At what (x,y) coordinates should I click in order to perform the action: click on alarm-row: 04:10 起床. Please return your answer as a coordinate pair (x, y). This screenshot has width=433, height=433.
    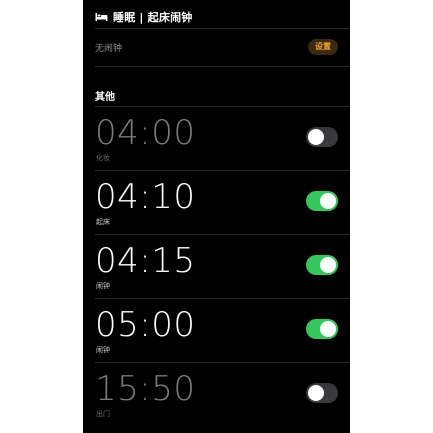
    Looking at the image, I should click on (216, 203).